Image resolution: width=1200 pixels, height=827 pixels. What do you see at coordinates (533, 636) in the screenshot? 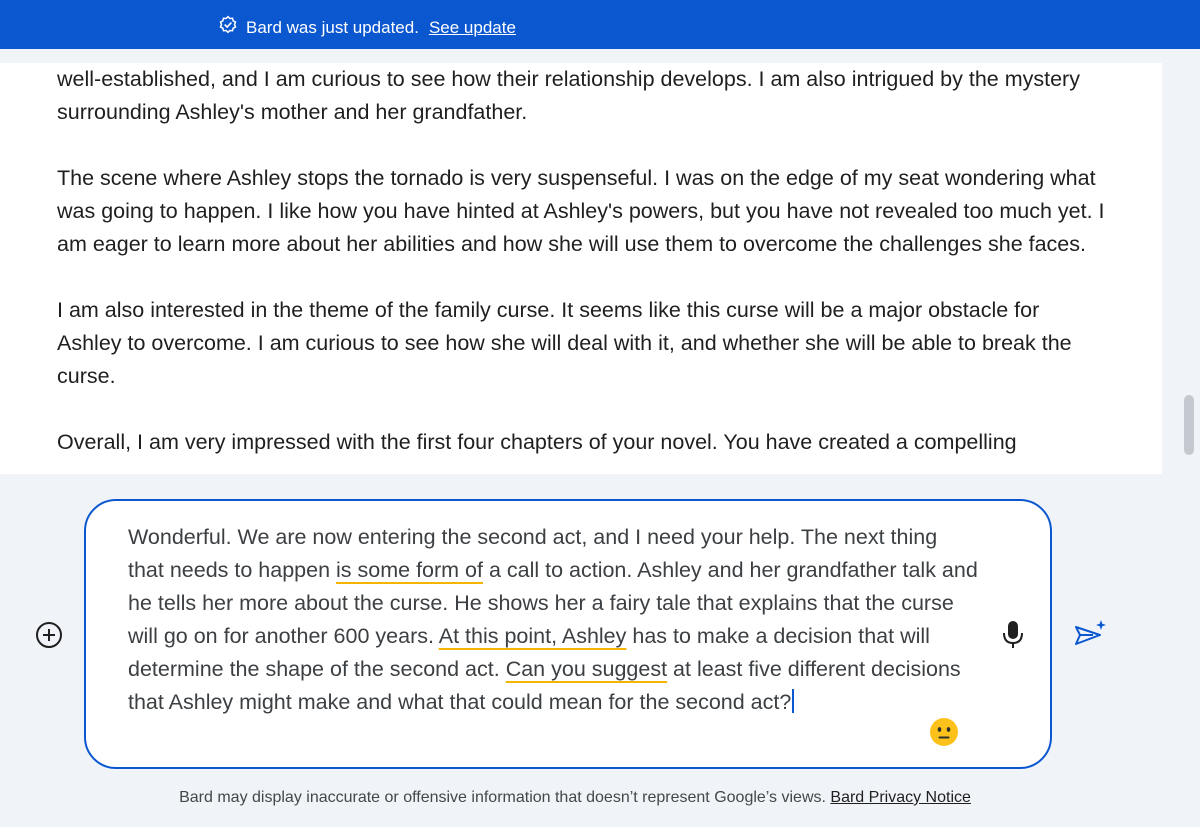
I see `grammar-suggestion: At this point, Ashley` at bounding box center [533, 636].